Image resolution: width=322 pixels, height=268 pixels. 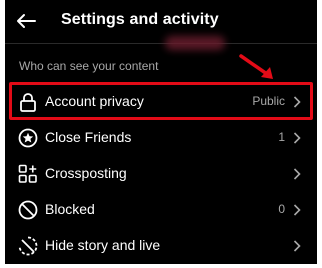 I want to click on grid-plus-icon, so click(x=28, y=174).